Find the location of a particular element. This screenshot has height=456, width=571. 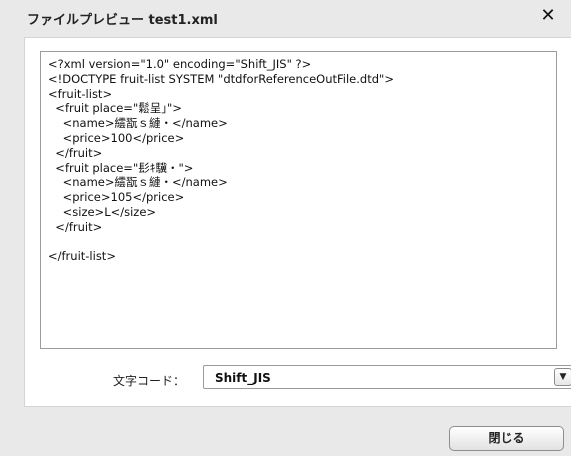

chevron-down-icon: ▼ is located at coordinates (562, 377).